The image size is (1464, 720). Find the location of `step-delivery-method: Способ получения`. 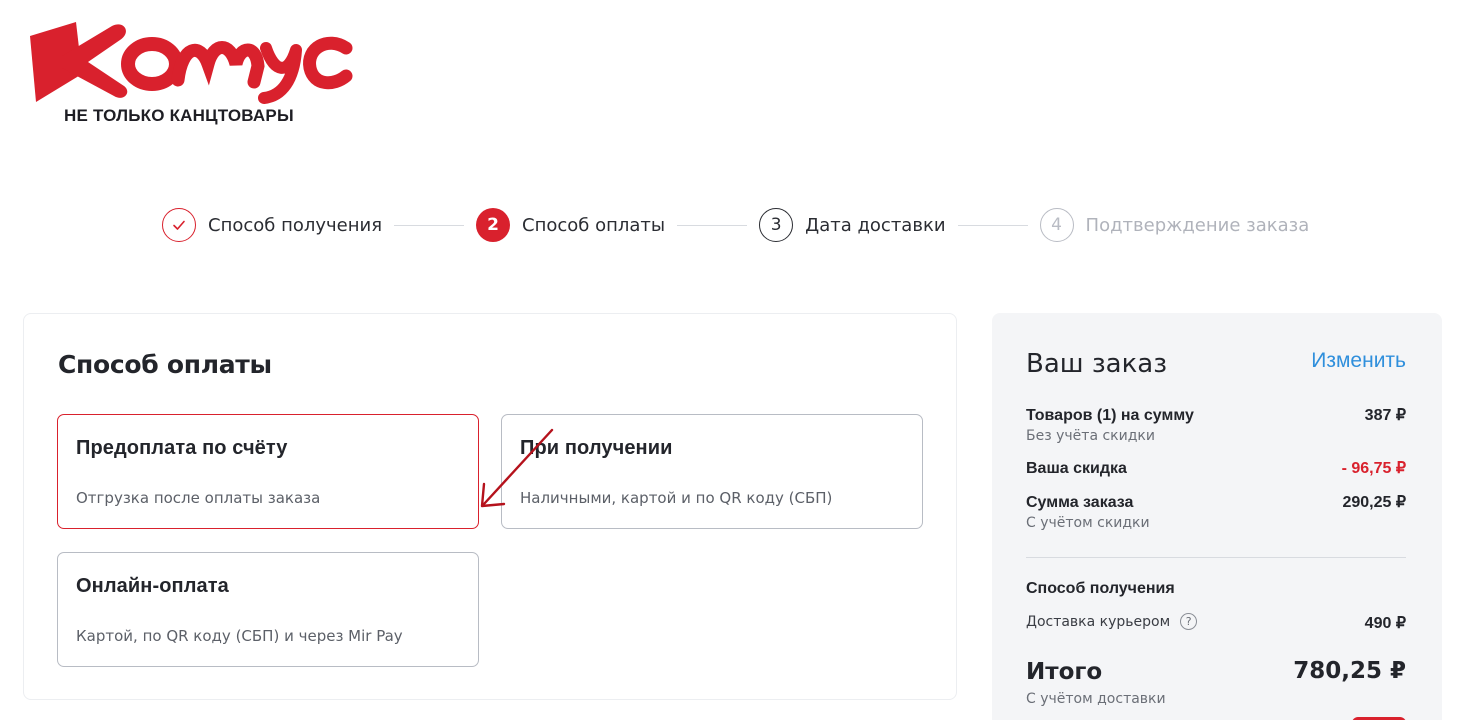

step-delivery-method: Способ получения is located at coordinates (272, 225).